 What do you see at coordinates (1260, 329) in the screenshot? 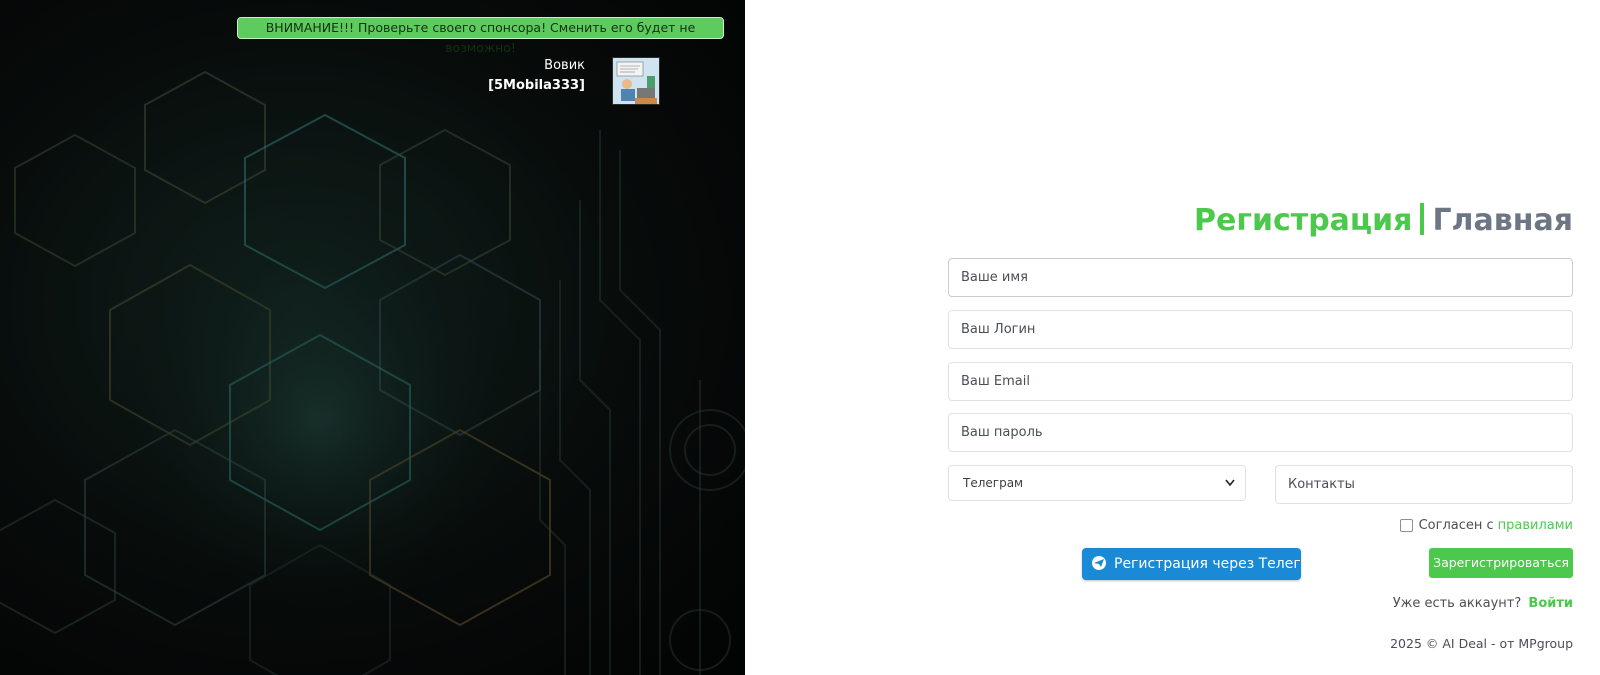
I see `login-input: Ваш Логин` at bounding box center [1260, 329].